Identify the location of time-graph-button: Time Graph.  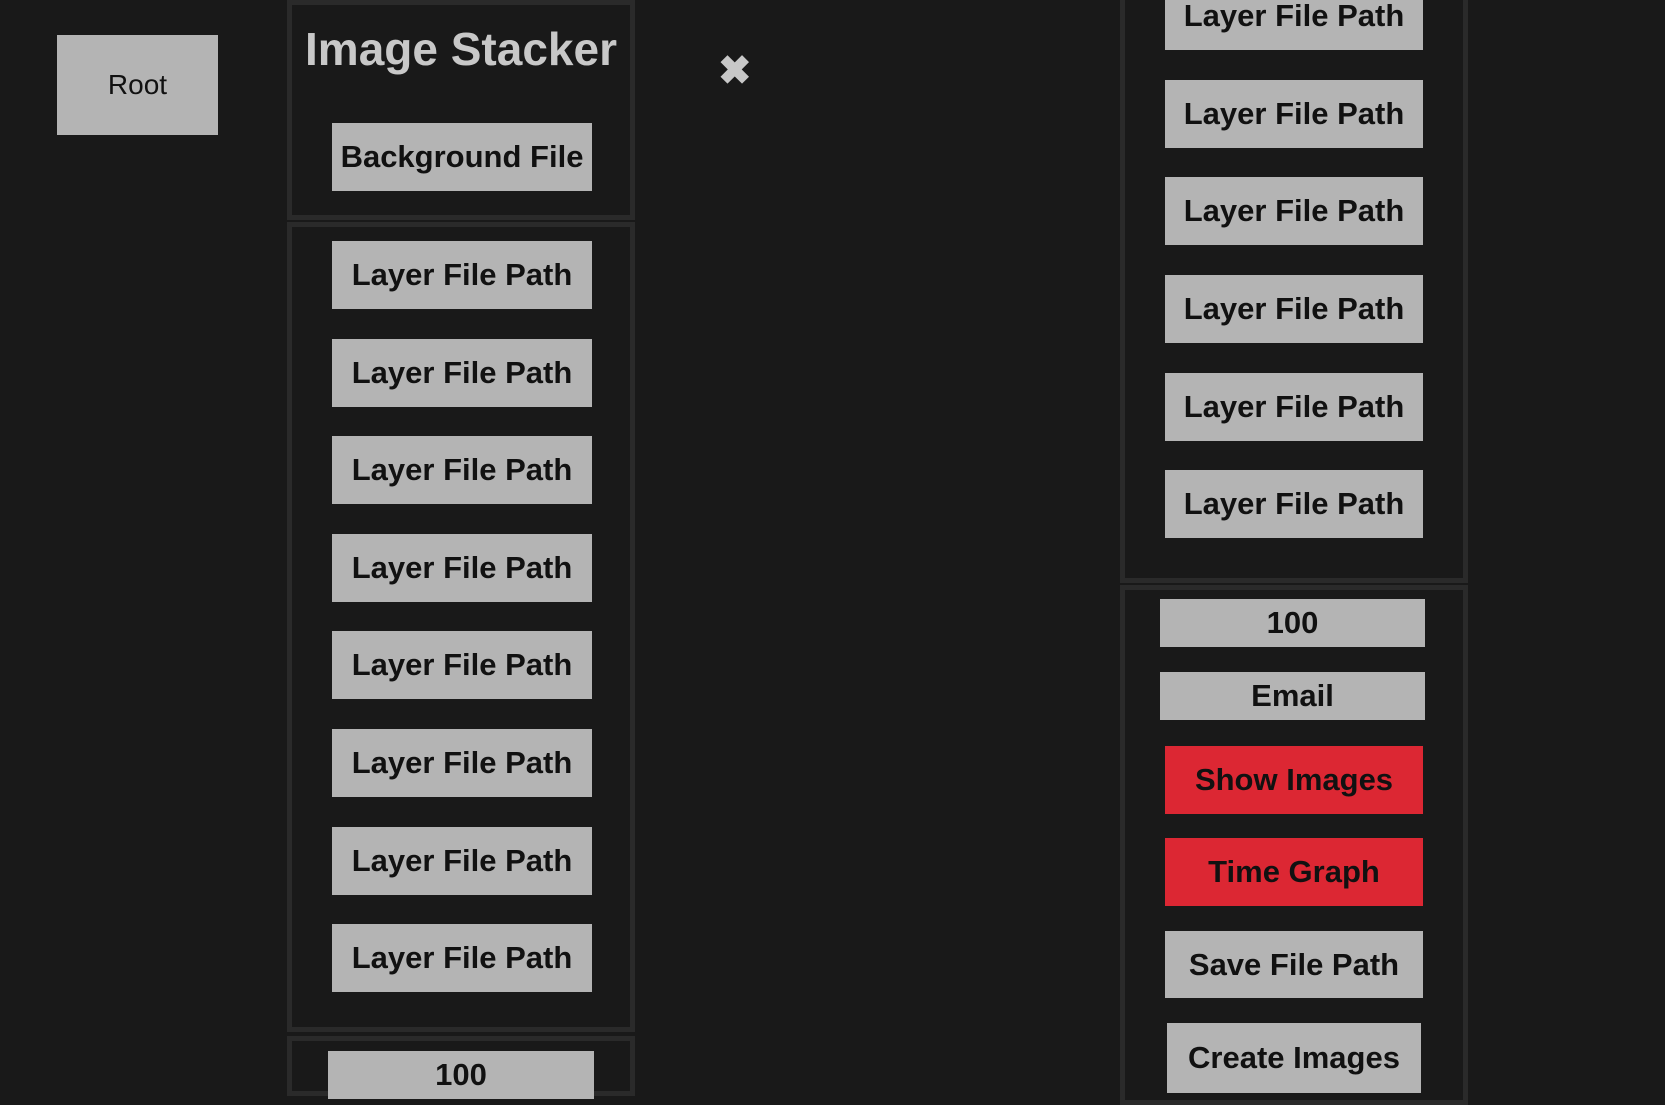
(1294, 872).